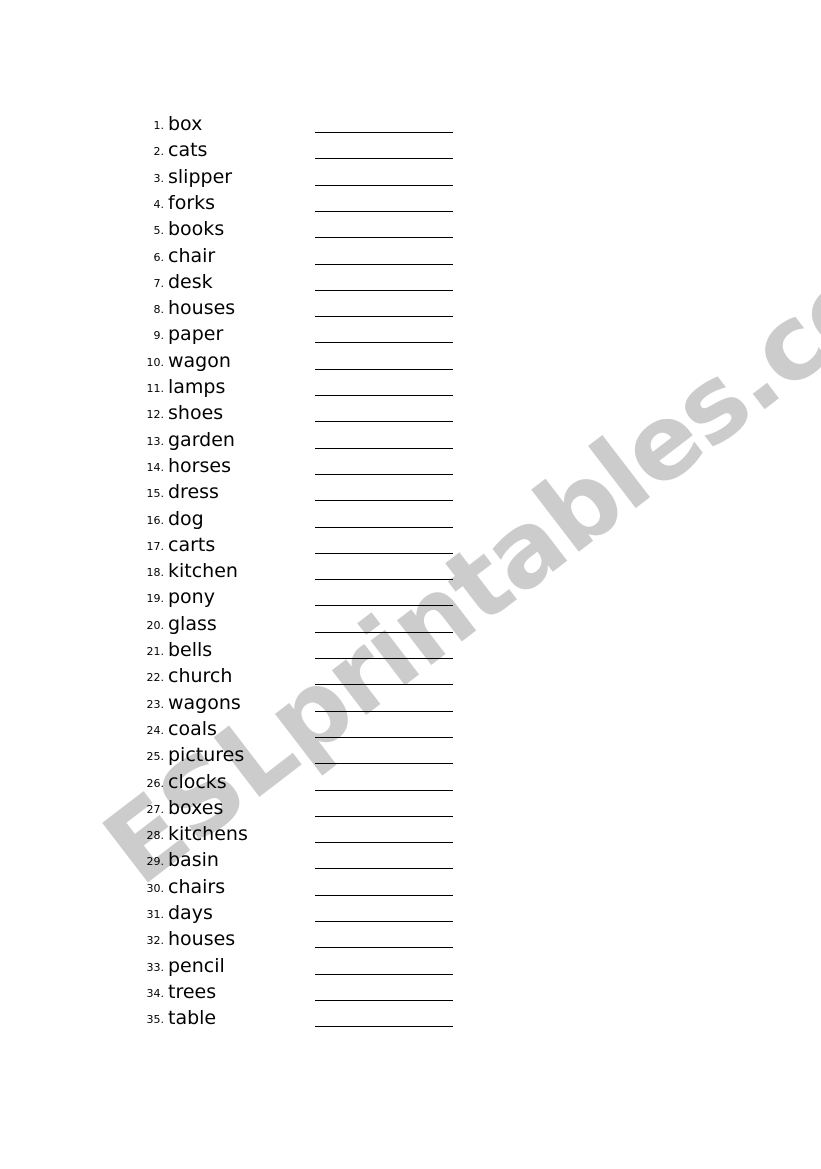  I want to click on list-item-word: garden, so click(201, 439).